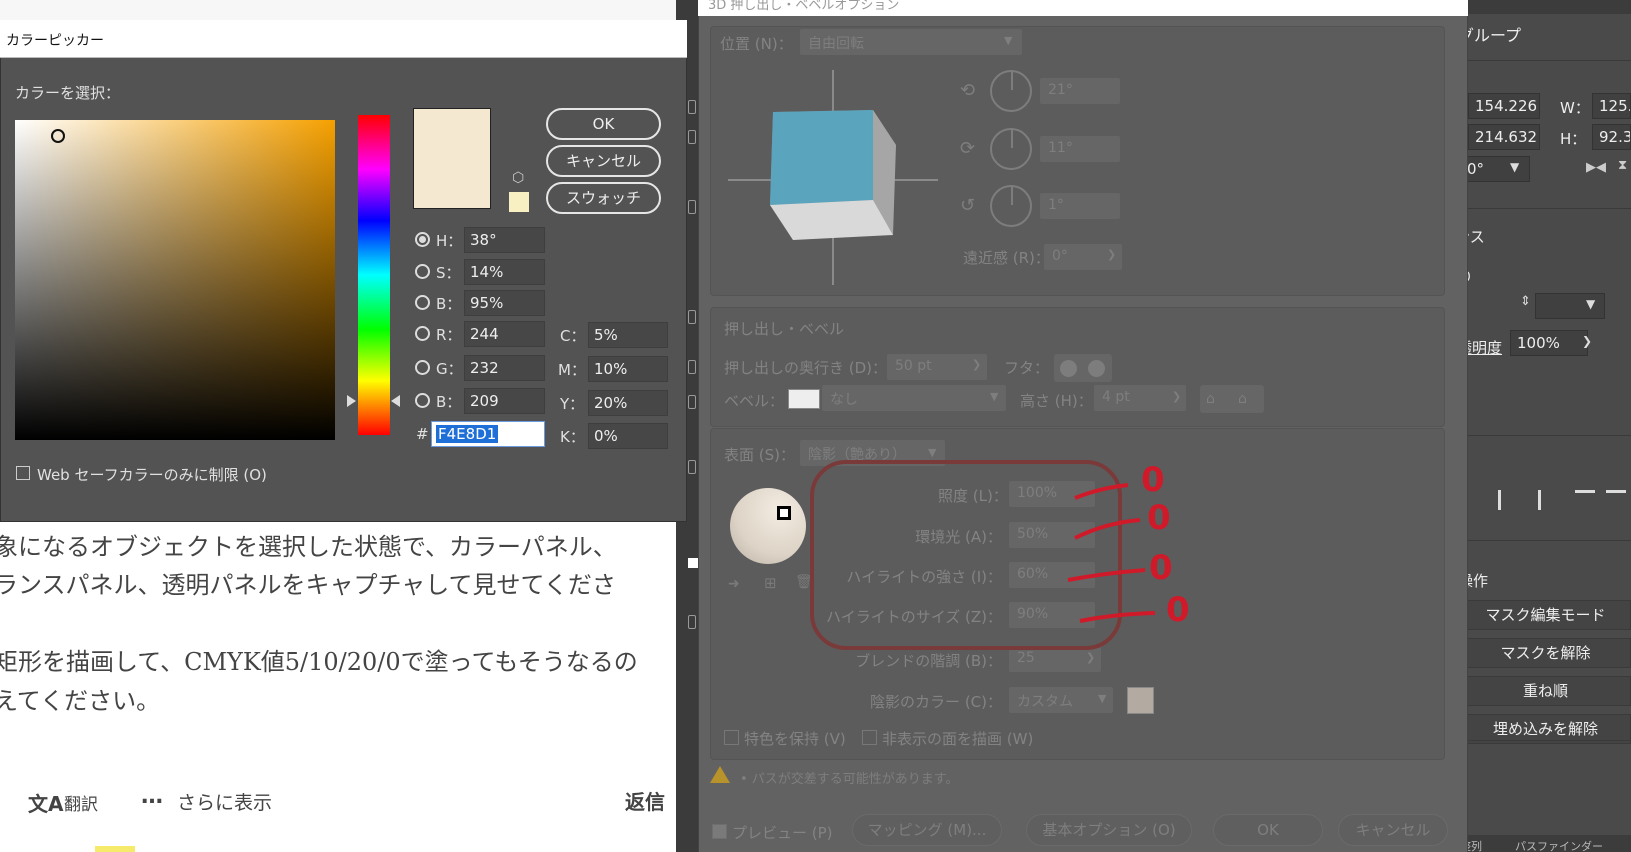 This screenshot has width=1631, height=852. Describe the element at coordinates (448, 273) in the screenshot. I see `s-label: S：` at that location.